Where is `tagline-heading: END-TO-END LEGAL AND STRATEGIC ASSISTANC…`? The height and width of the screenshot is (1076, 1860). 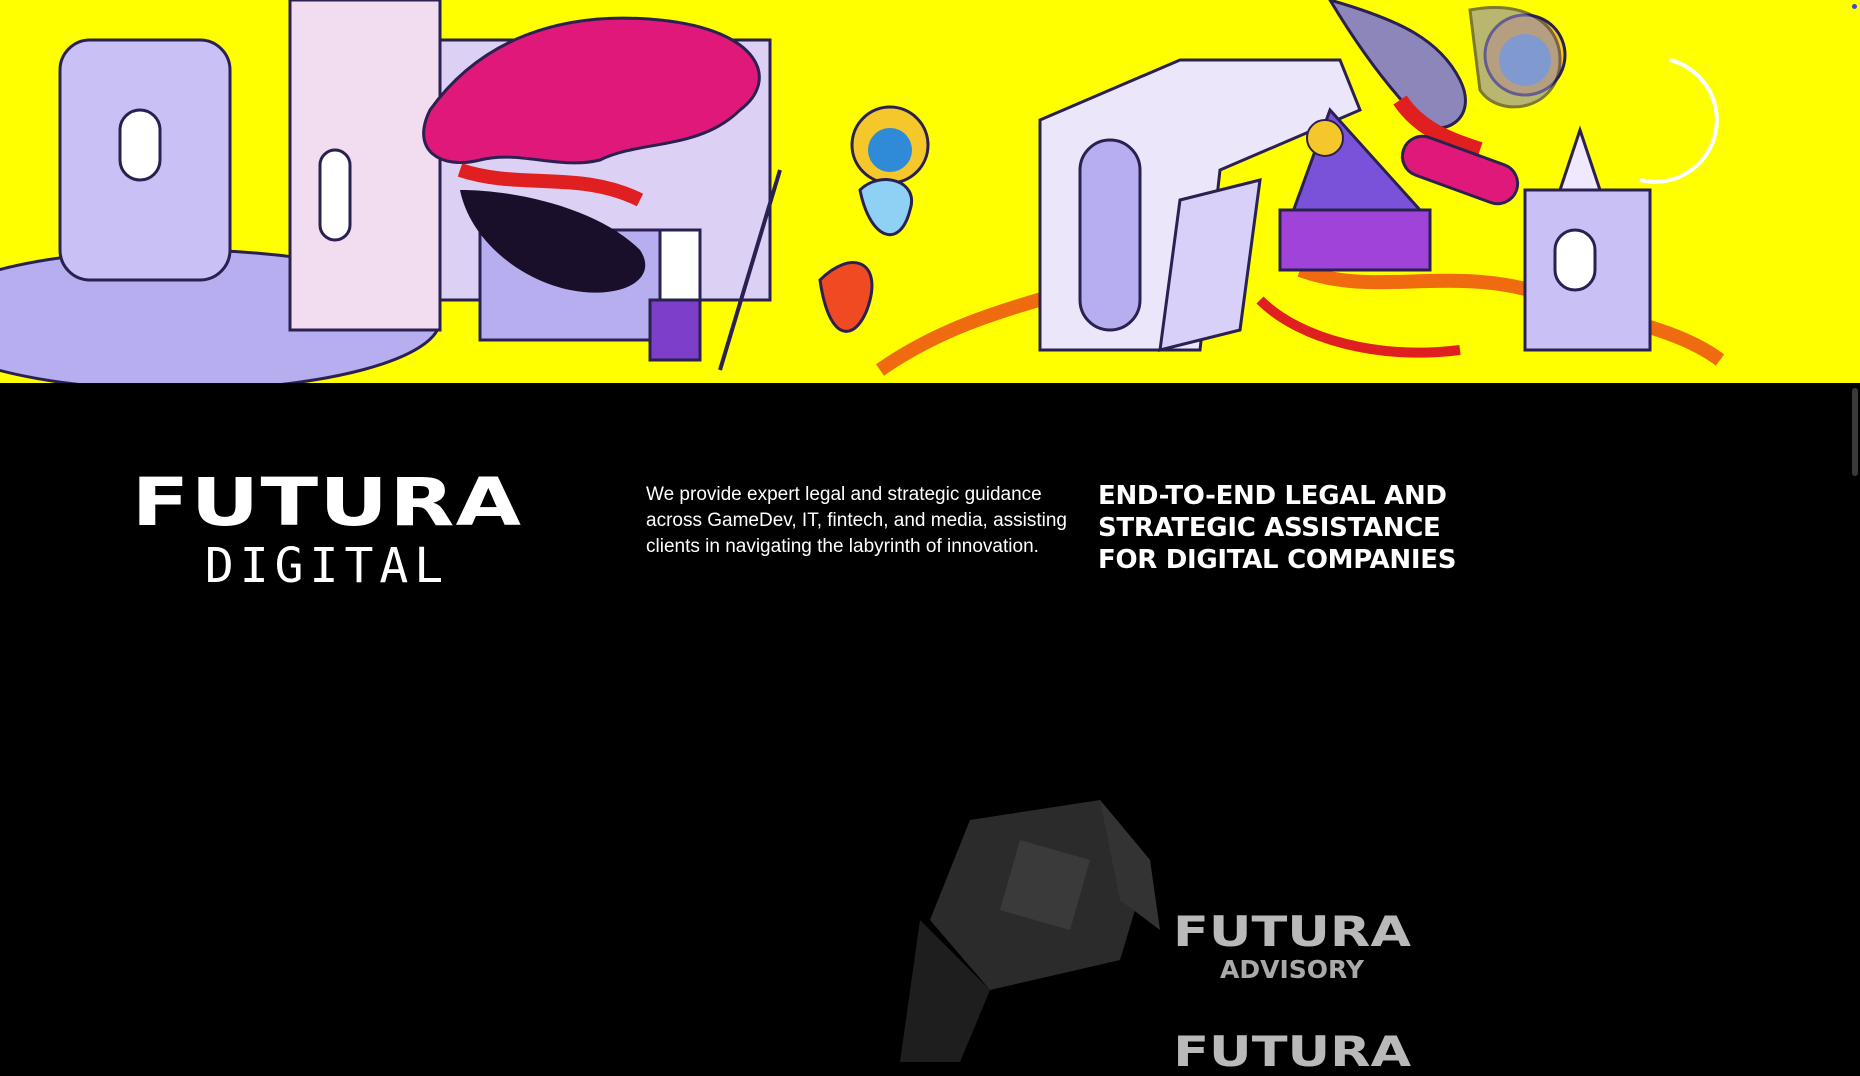
tagline-heading: END-TO-END LEGAL AND STRATEGIC ASSISTANC… is located at coordinates (1277, 528).